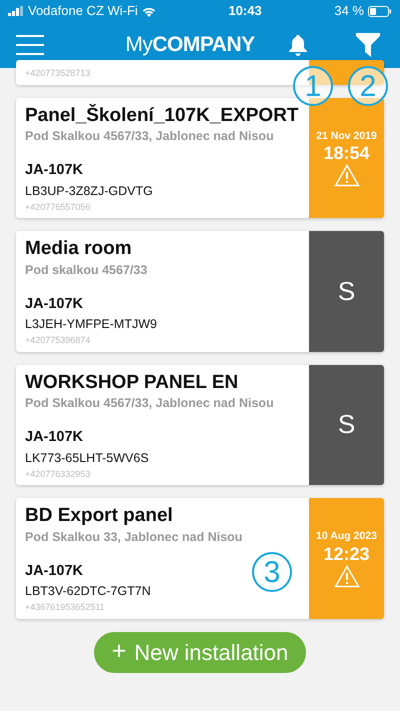 Image resolution: width=400 pixels, height=711 pixels. What do you see at coordinates (91, 325) in the screenshot?
I see `serial-number: L3JEH-YMFPE-MTJW9` at bounding box center [91, 325].